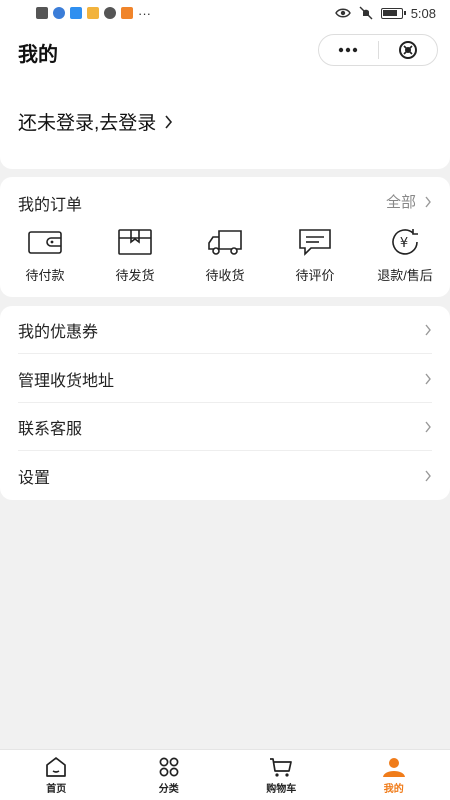 The image size is (450, 800). I want to click on menu-item-settings: 设置, so click(225, 476).